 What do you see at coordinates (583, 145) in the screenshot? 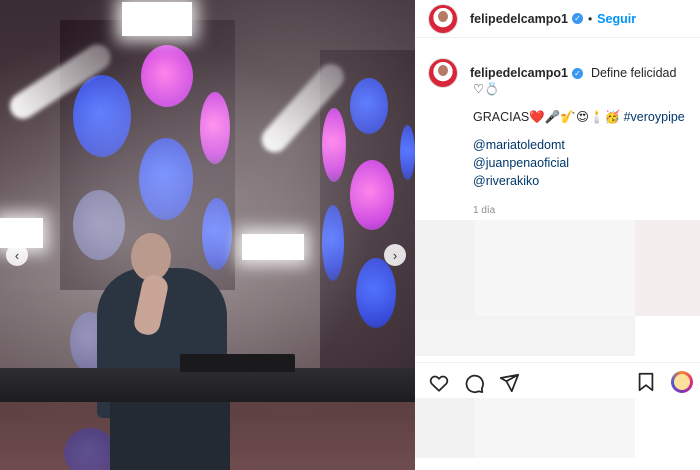
I see `mention-link: @mariatoledomt` at bounding box center [583, 145].